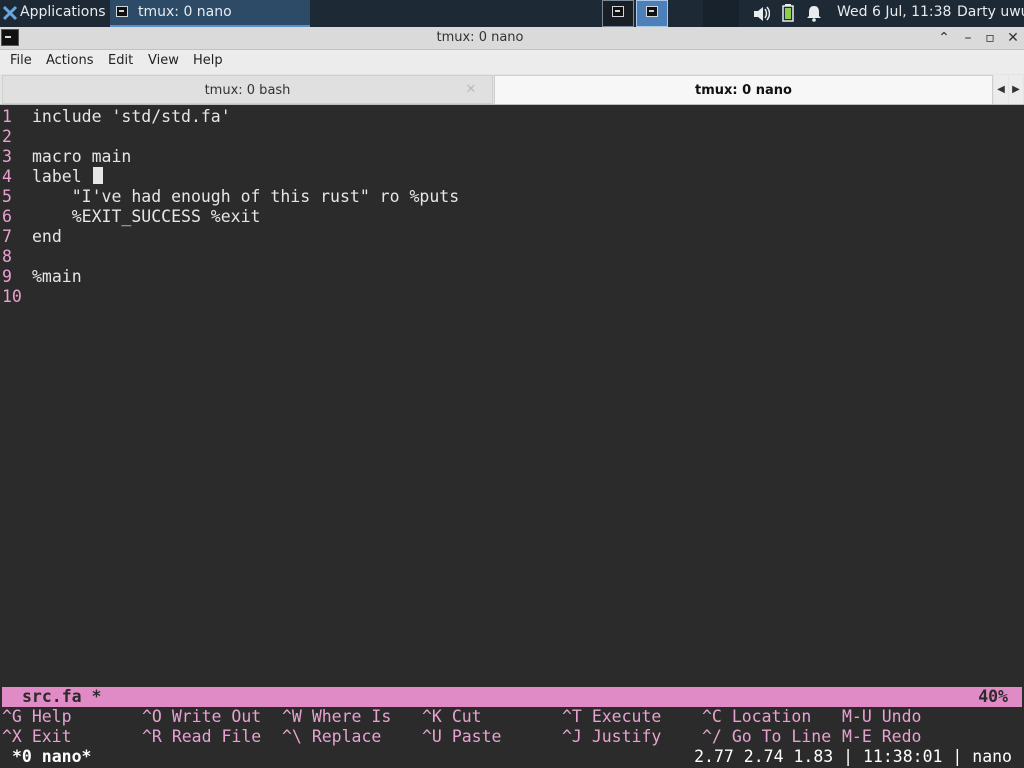  I want to click on tab-close-icon: ✕, so click(471, 89).